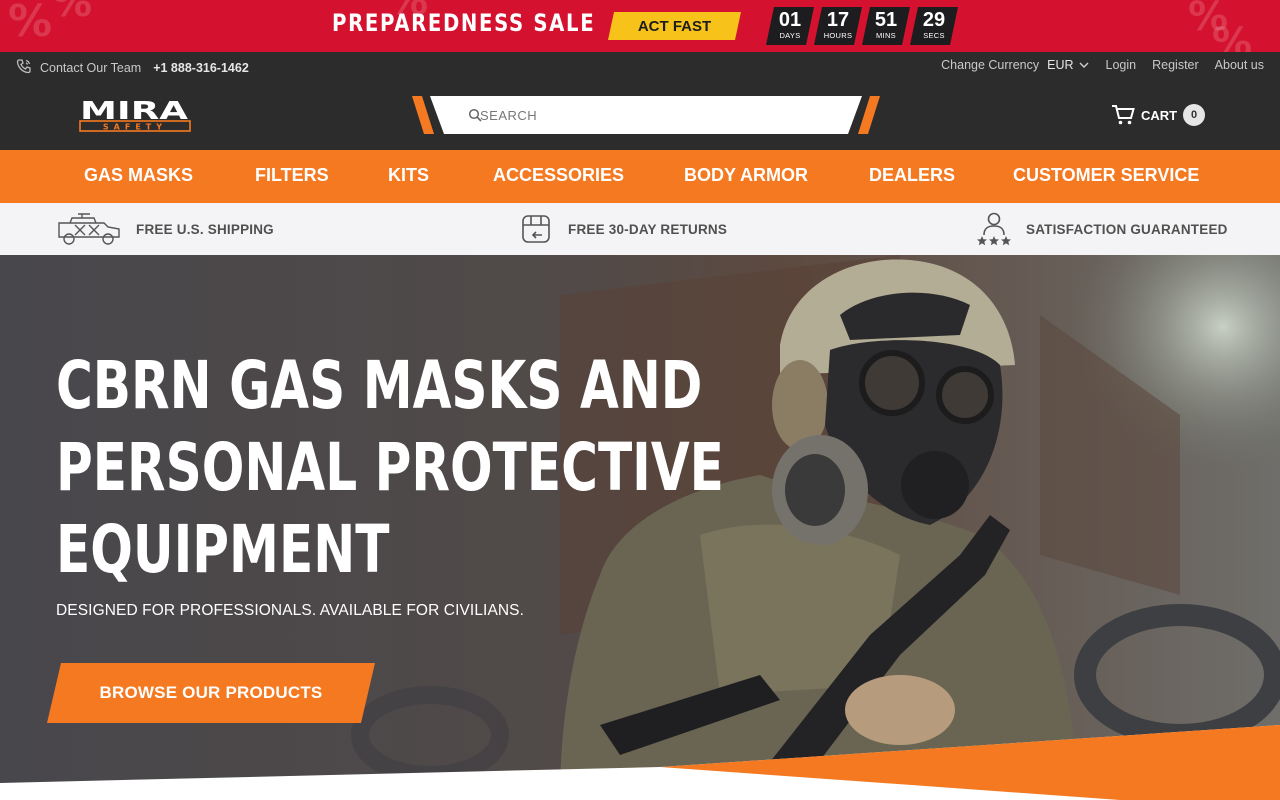 This screenshot has height=800, width=1280. Describe the element at coordinates (660, 115) in the screenshot. I see `search-input` at that location.